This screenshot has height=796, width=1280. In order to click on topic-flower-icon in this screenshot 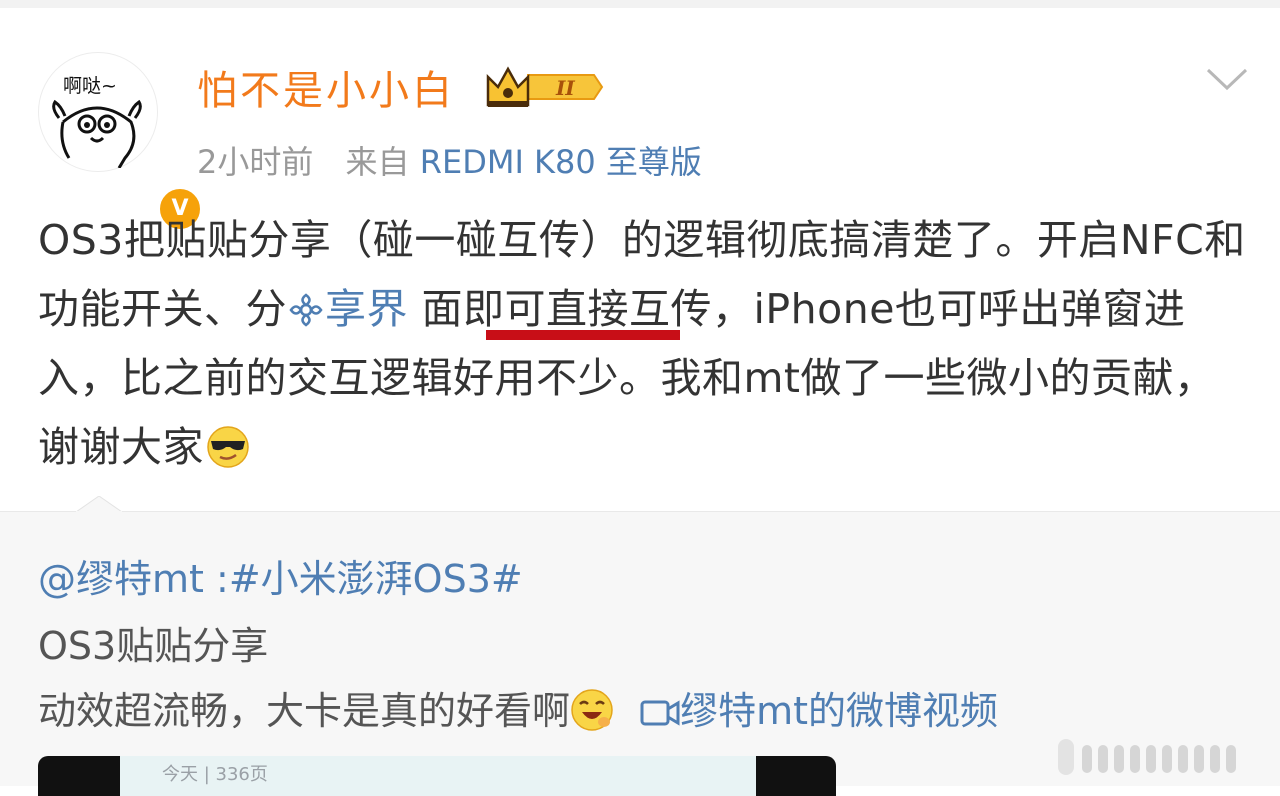, I will do `click(306, 310)`.